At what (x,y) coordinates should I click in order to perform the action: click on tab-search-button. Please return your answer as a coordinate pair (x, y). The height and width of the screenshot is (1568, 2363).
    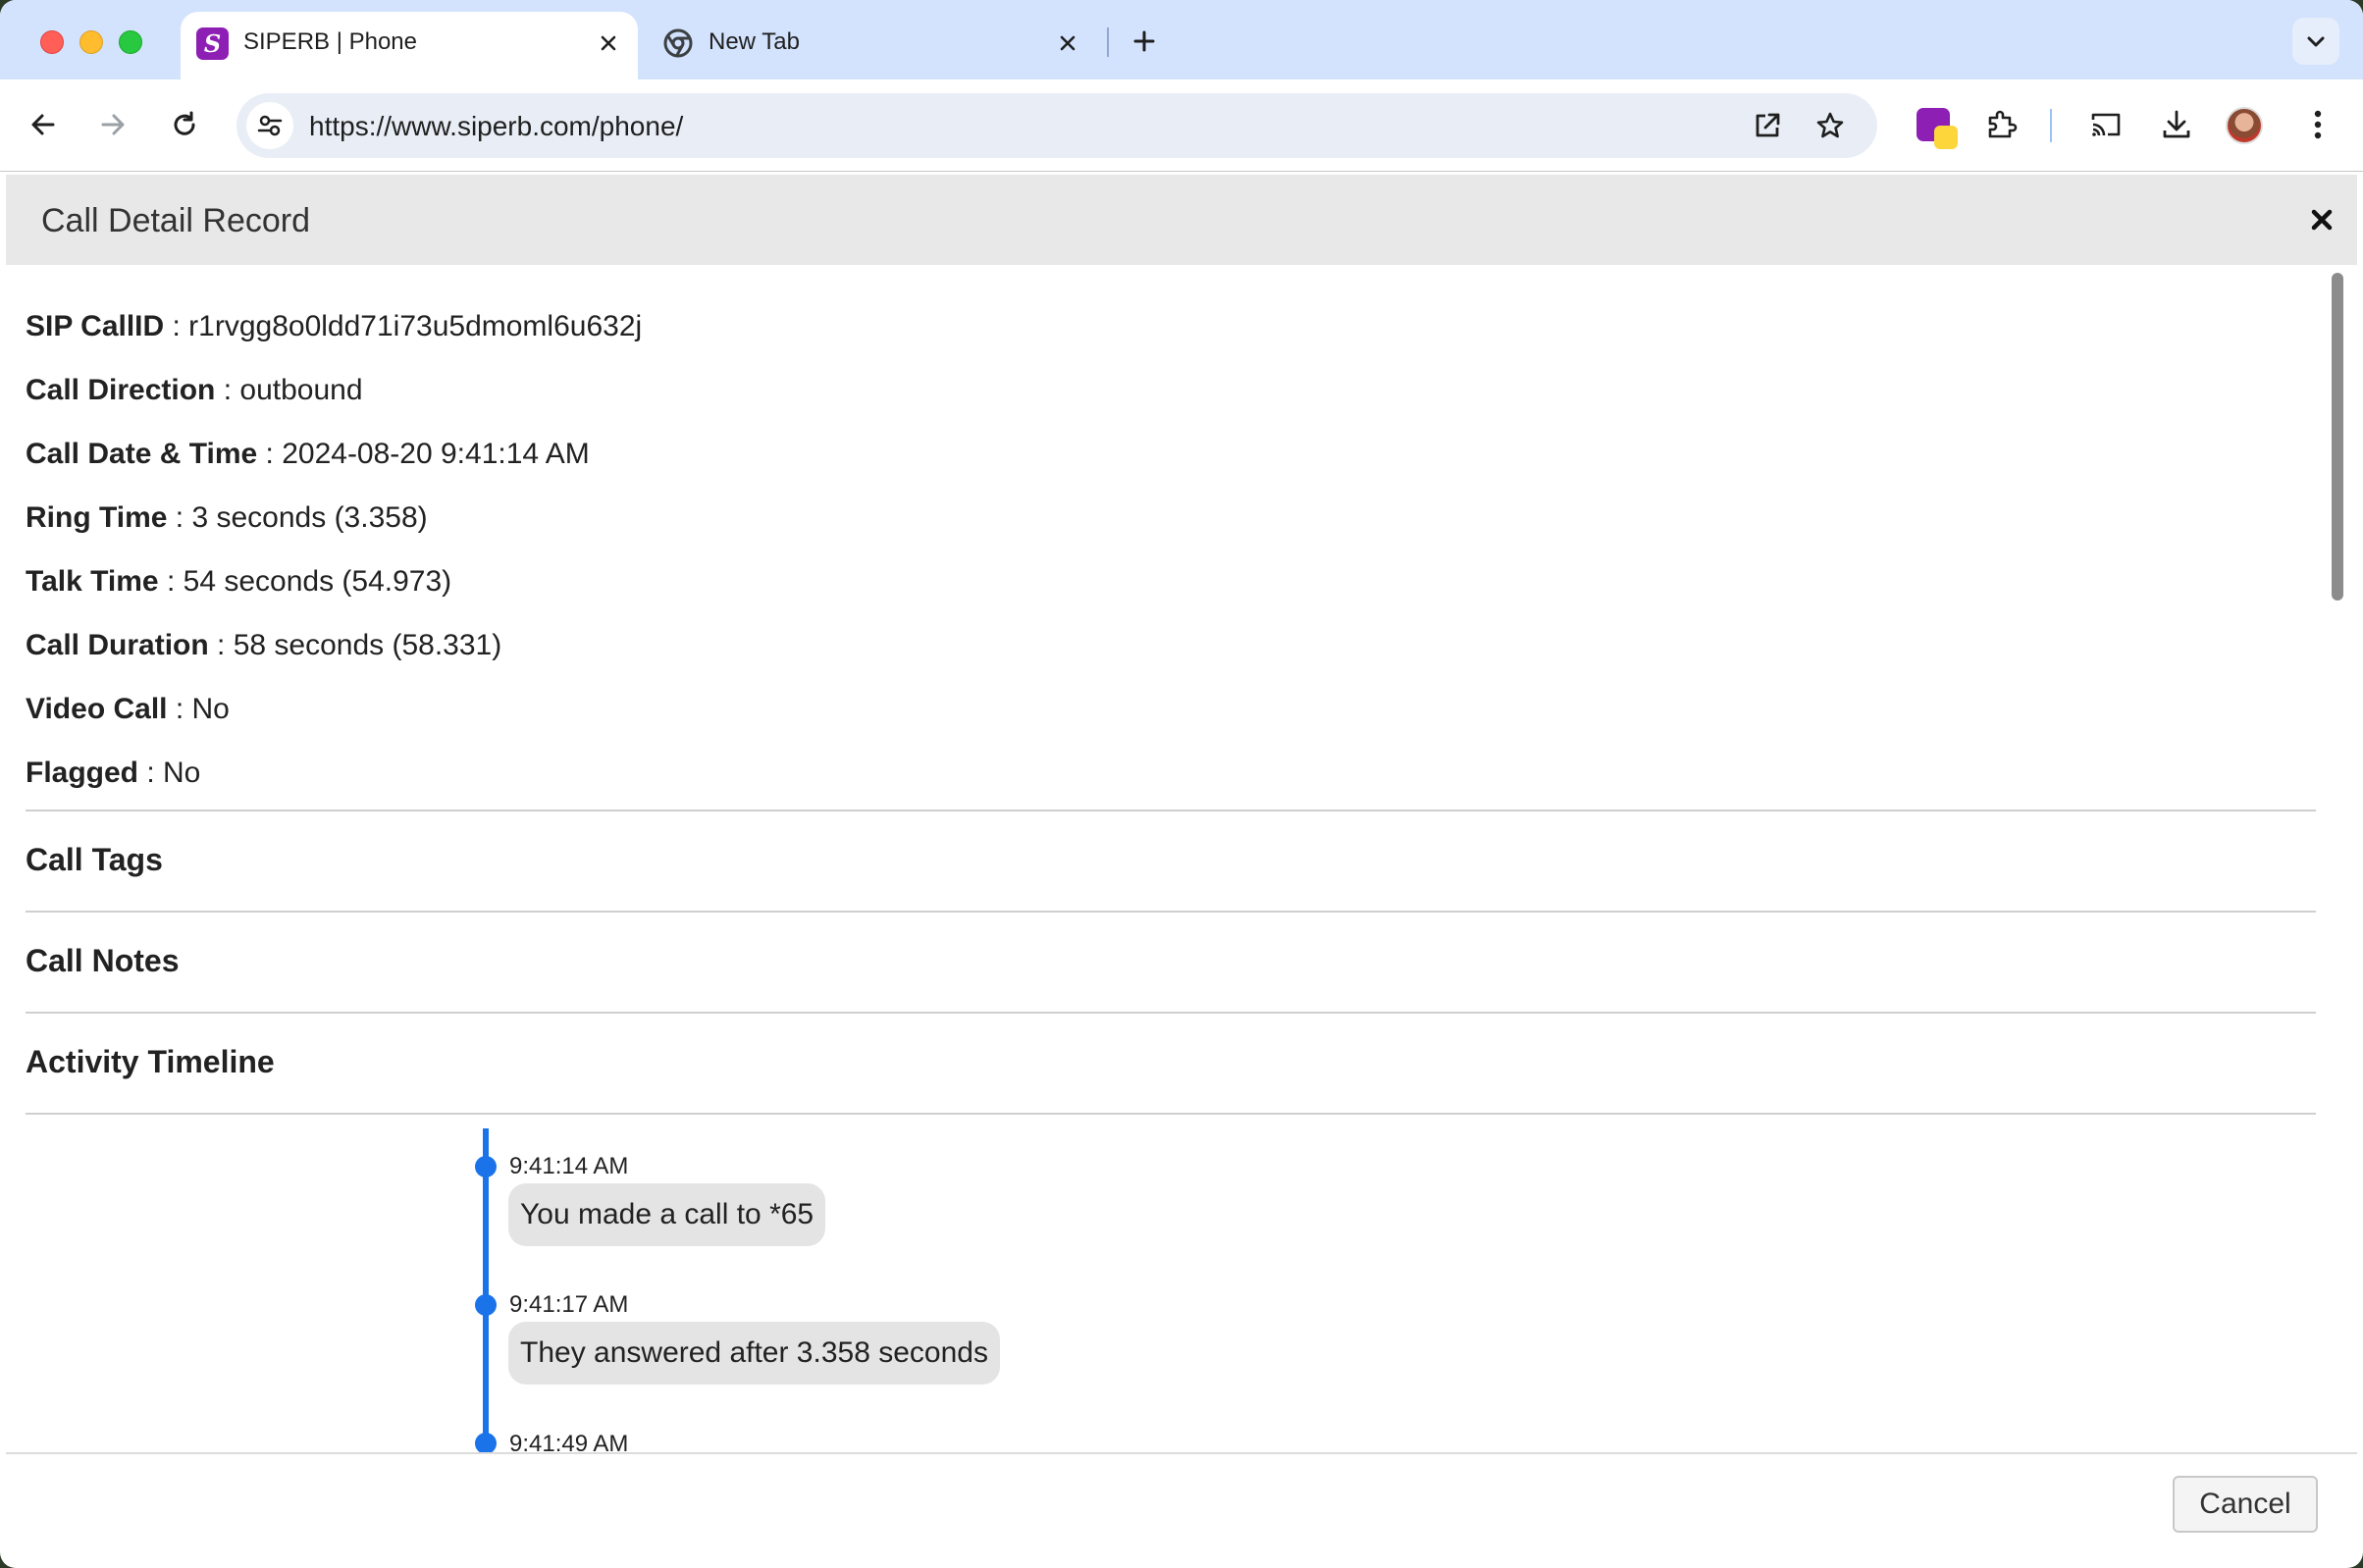
    Looking at the image, I should click on (2315, 41).